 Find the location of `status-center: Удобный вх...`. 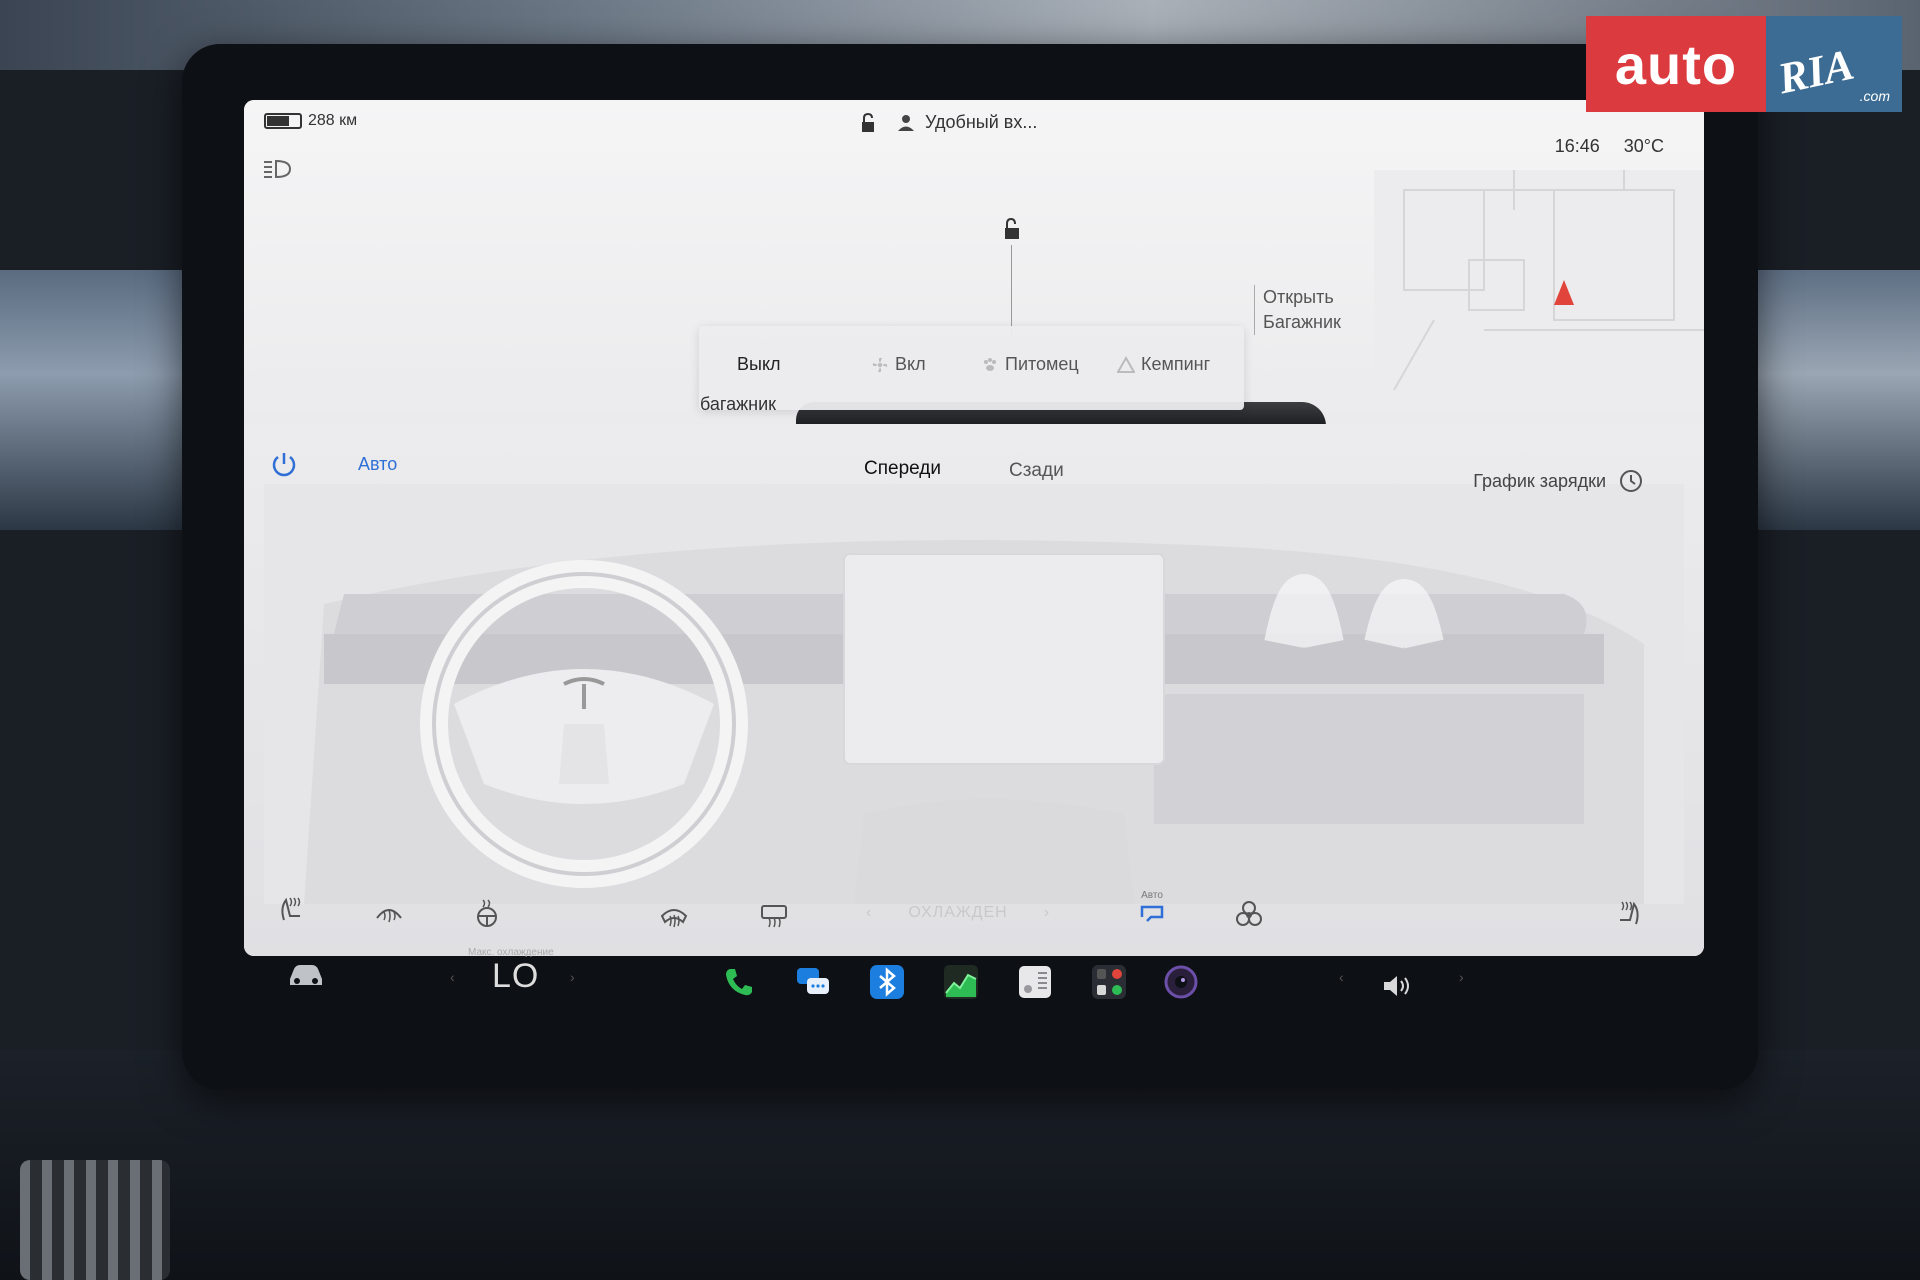

status-center: Удобный вх... is located at coordinates (948, 122).